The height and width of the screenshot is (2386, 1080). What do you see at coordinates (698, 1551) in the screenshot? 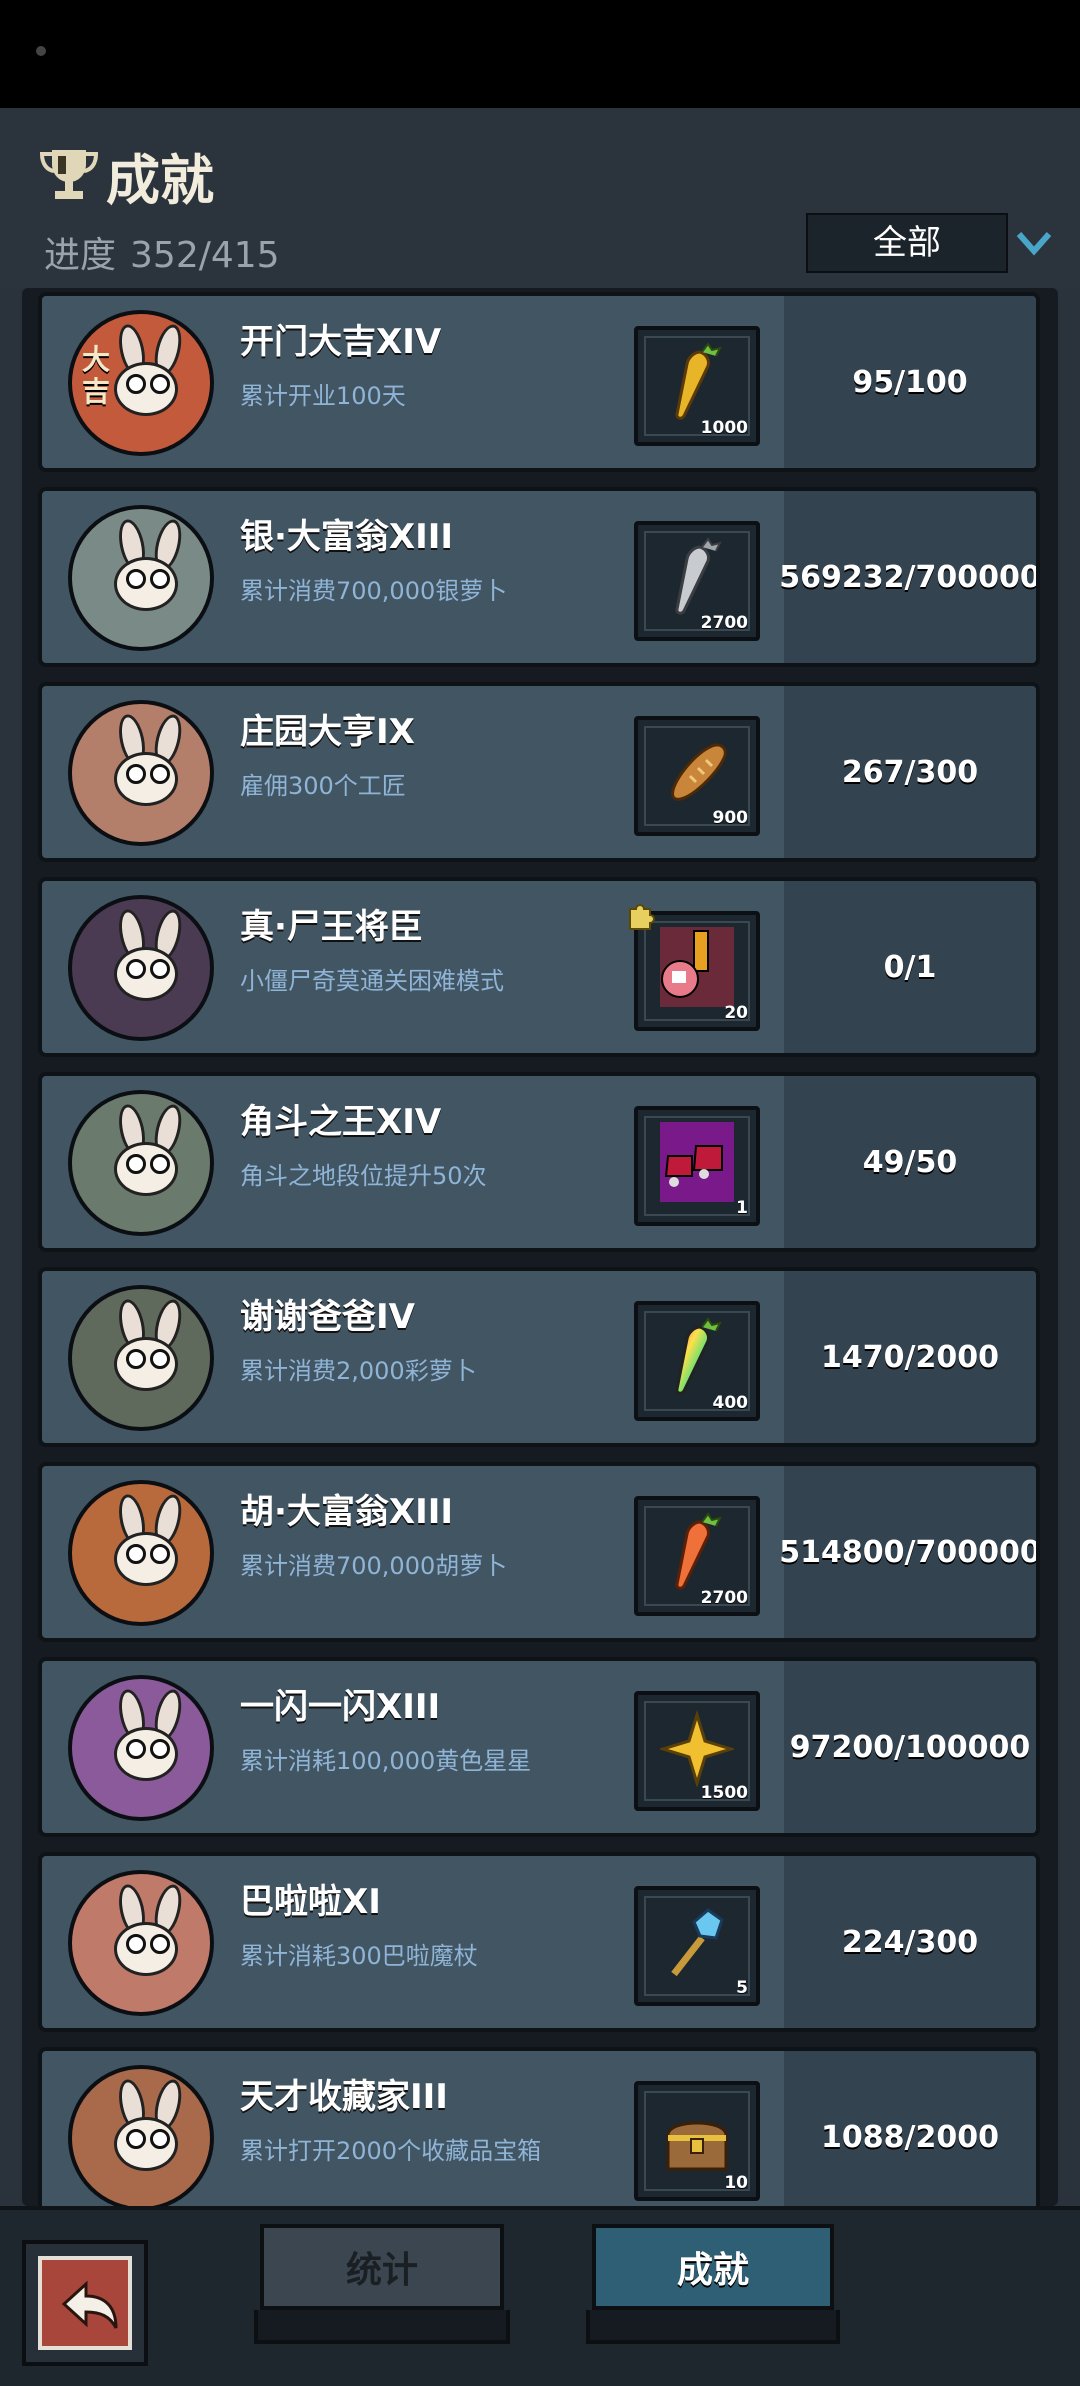
I see `carrot-icon` at bounding box center [698, 1551].